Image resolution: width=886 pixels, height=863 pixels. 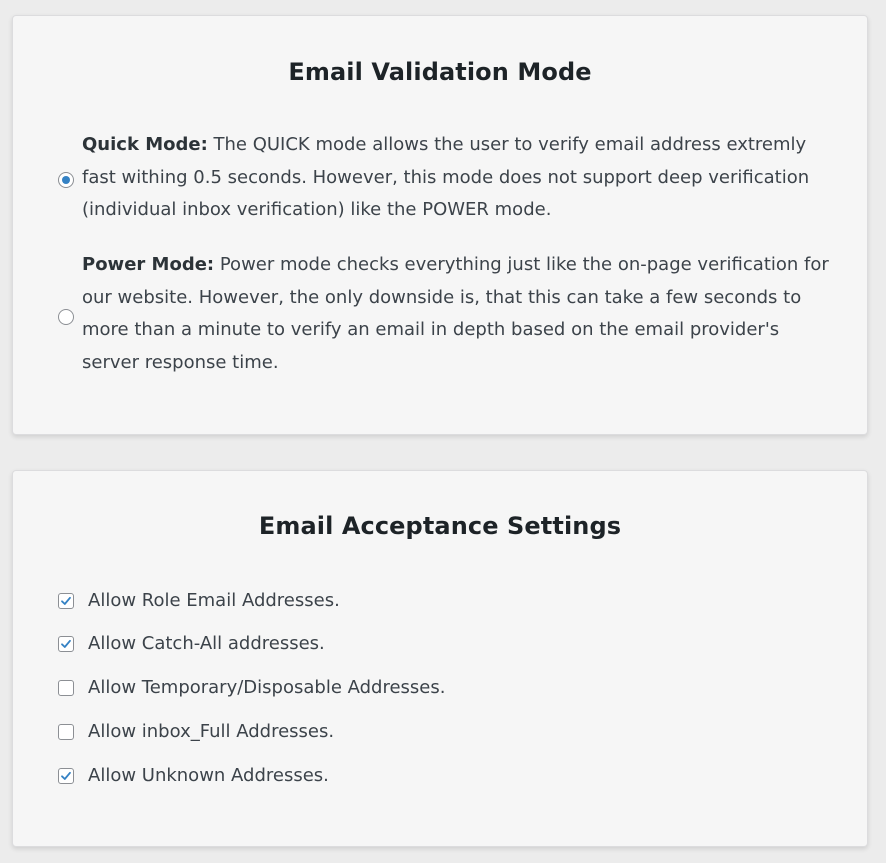 I want to click on allow-unknown-checkbox, so click(x=66, y=776).